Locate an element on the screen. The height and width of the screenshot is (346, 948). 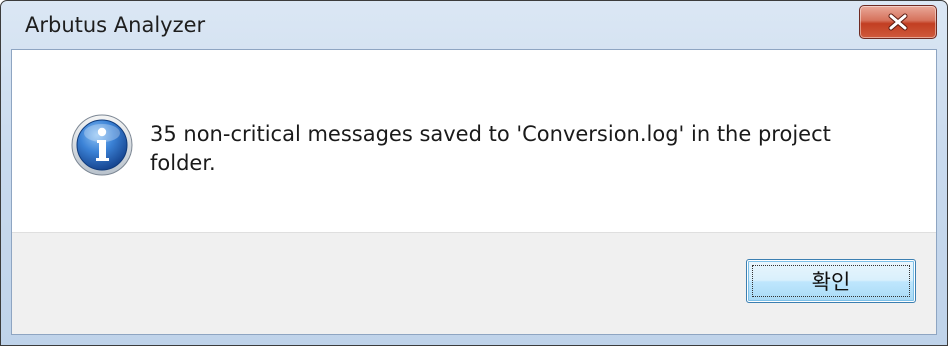
ok-button-label: 확인 is located at coordinates (831, 282).